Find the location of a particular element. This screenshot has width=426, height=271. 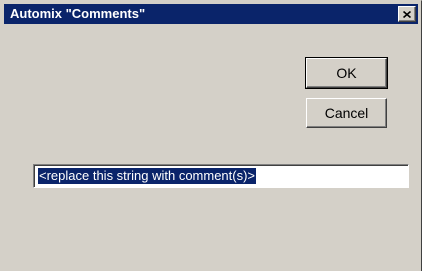

close-icon is located at coordinates (407, 14).